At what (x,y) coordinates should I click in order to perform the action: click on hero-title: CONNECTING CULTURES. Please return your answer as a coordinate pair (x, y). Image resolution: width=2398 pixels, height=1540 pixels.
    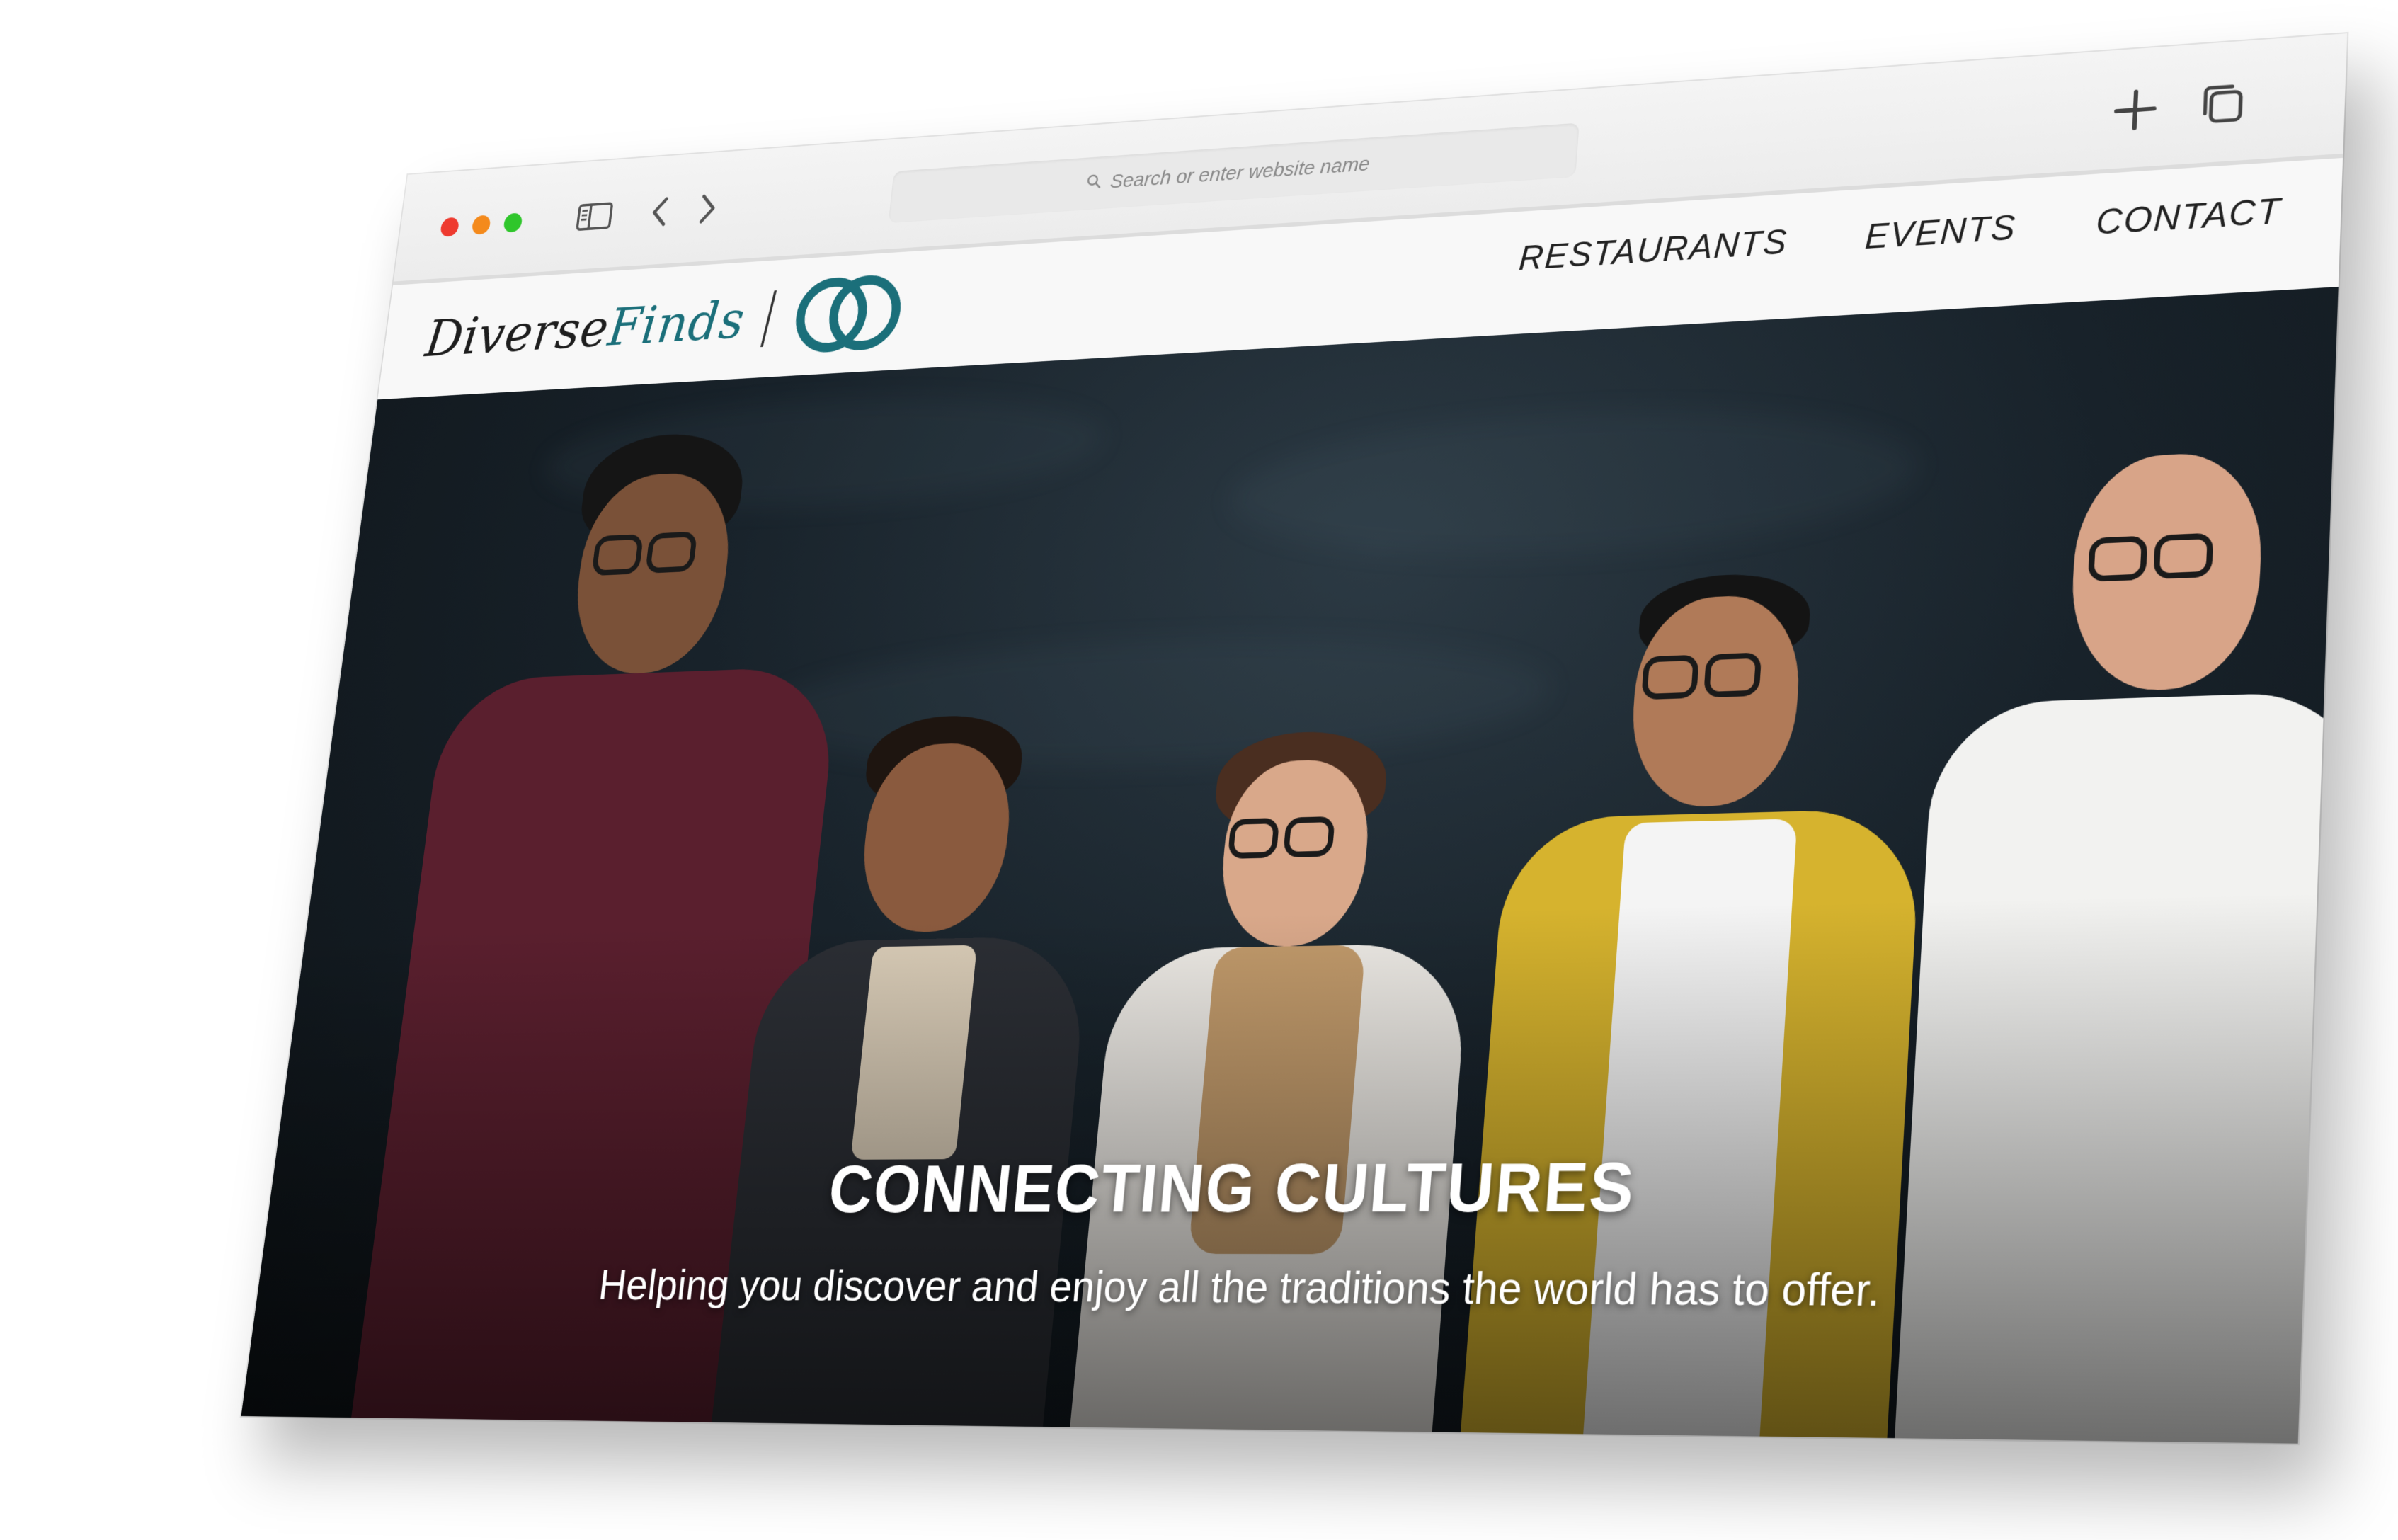
    Looking at the image, I should click on (1231, 1188).